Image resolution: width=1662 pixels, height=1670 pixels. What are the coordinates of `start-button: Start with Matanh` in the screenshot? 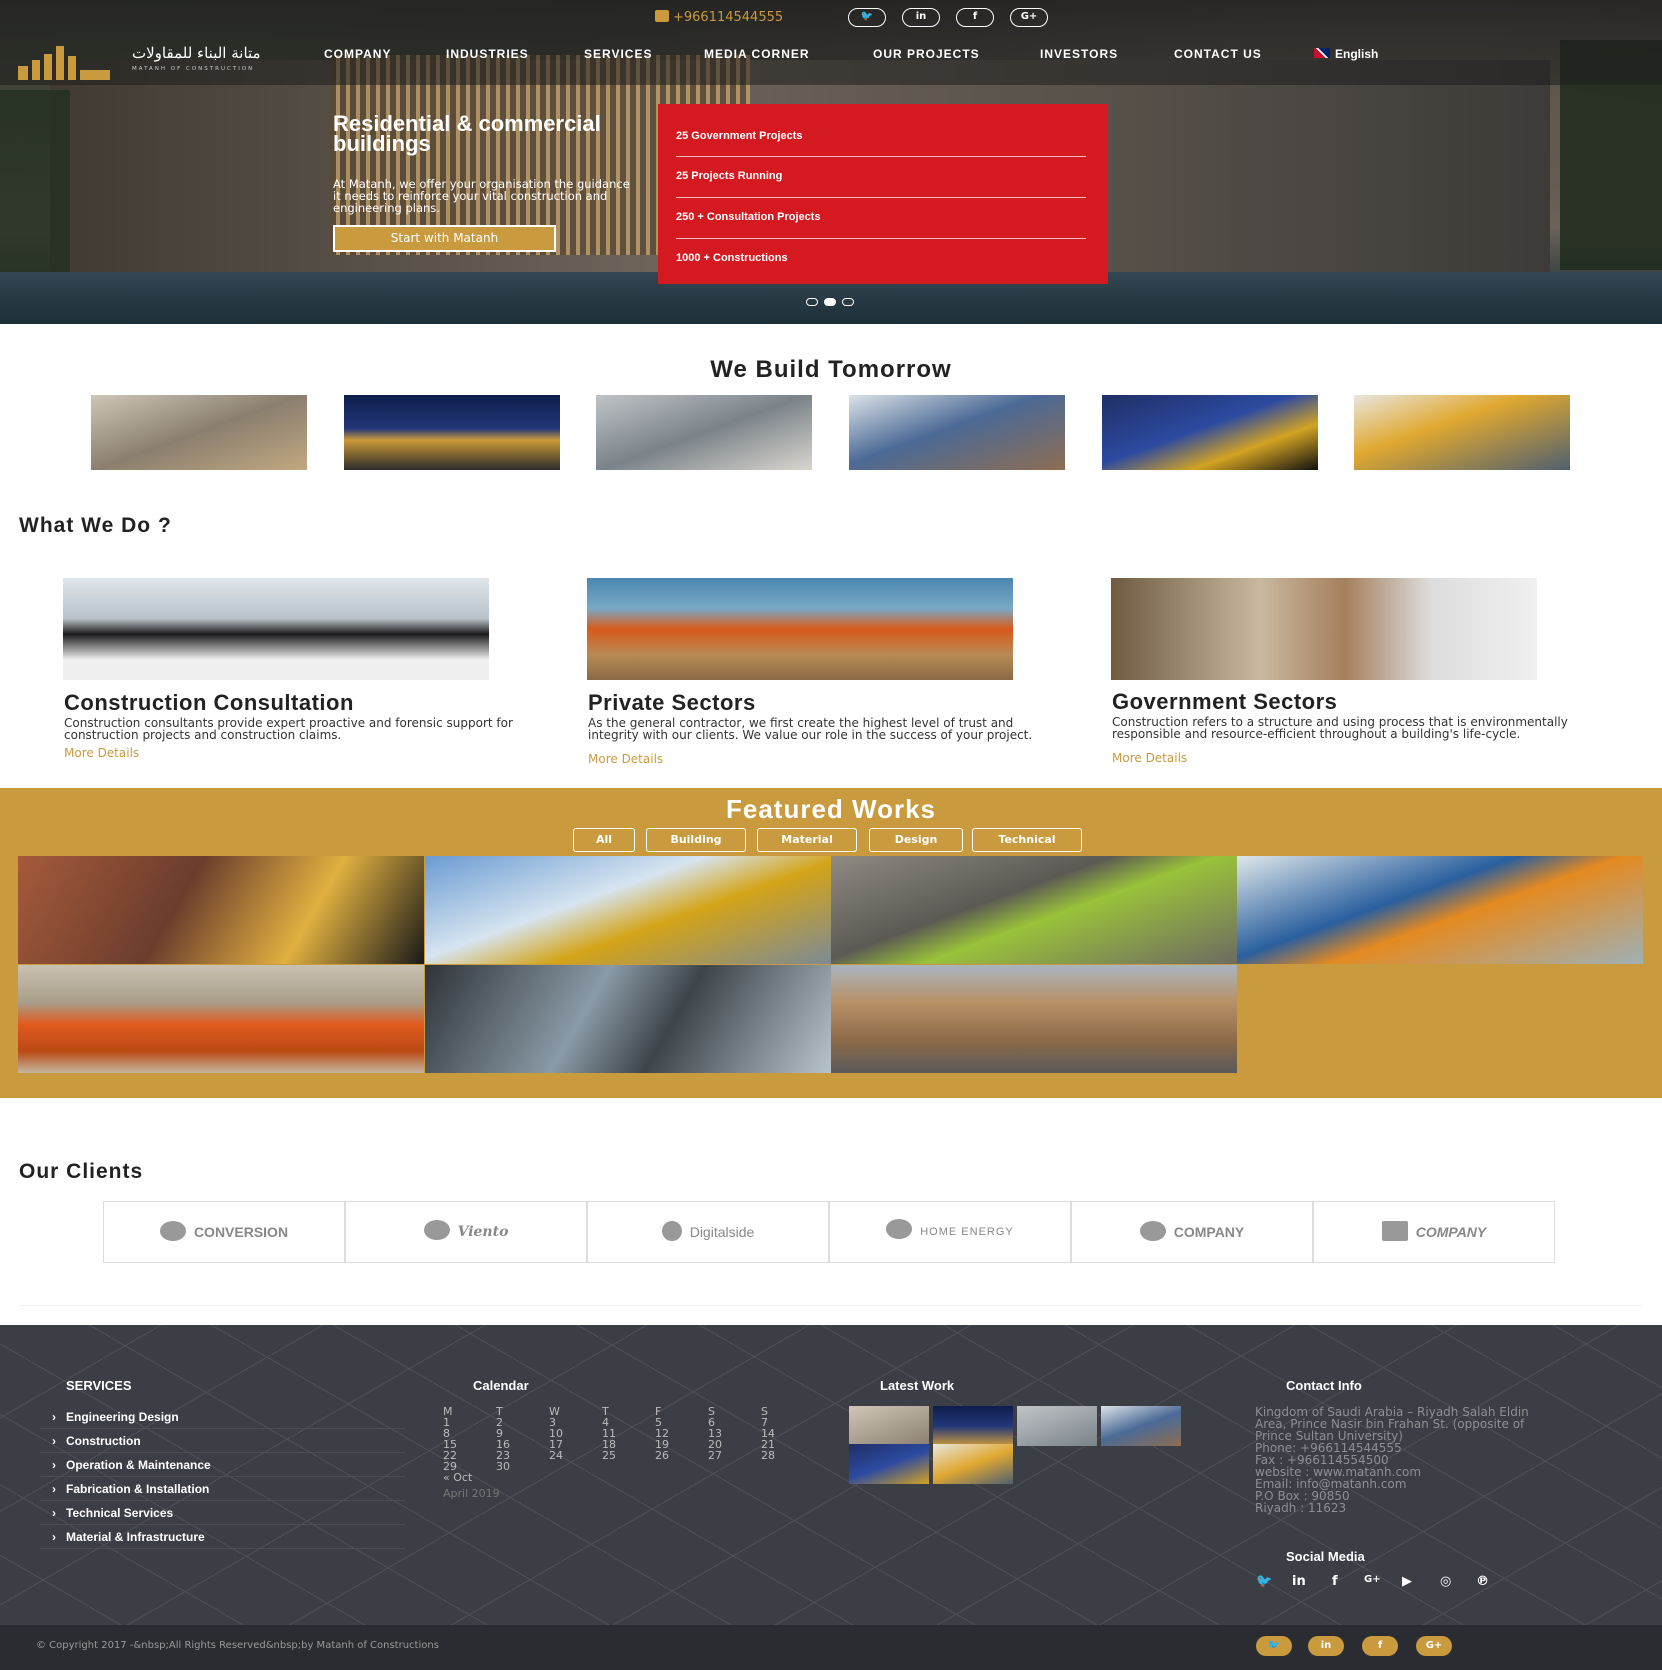 It's located at (444, 238).